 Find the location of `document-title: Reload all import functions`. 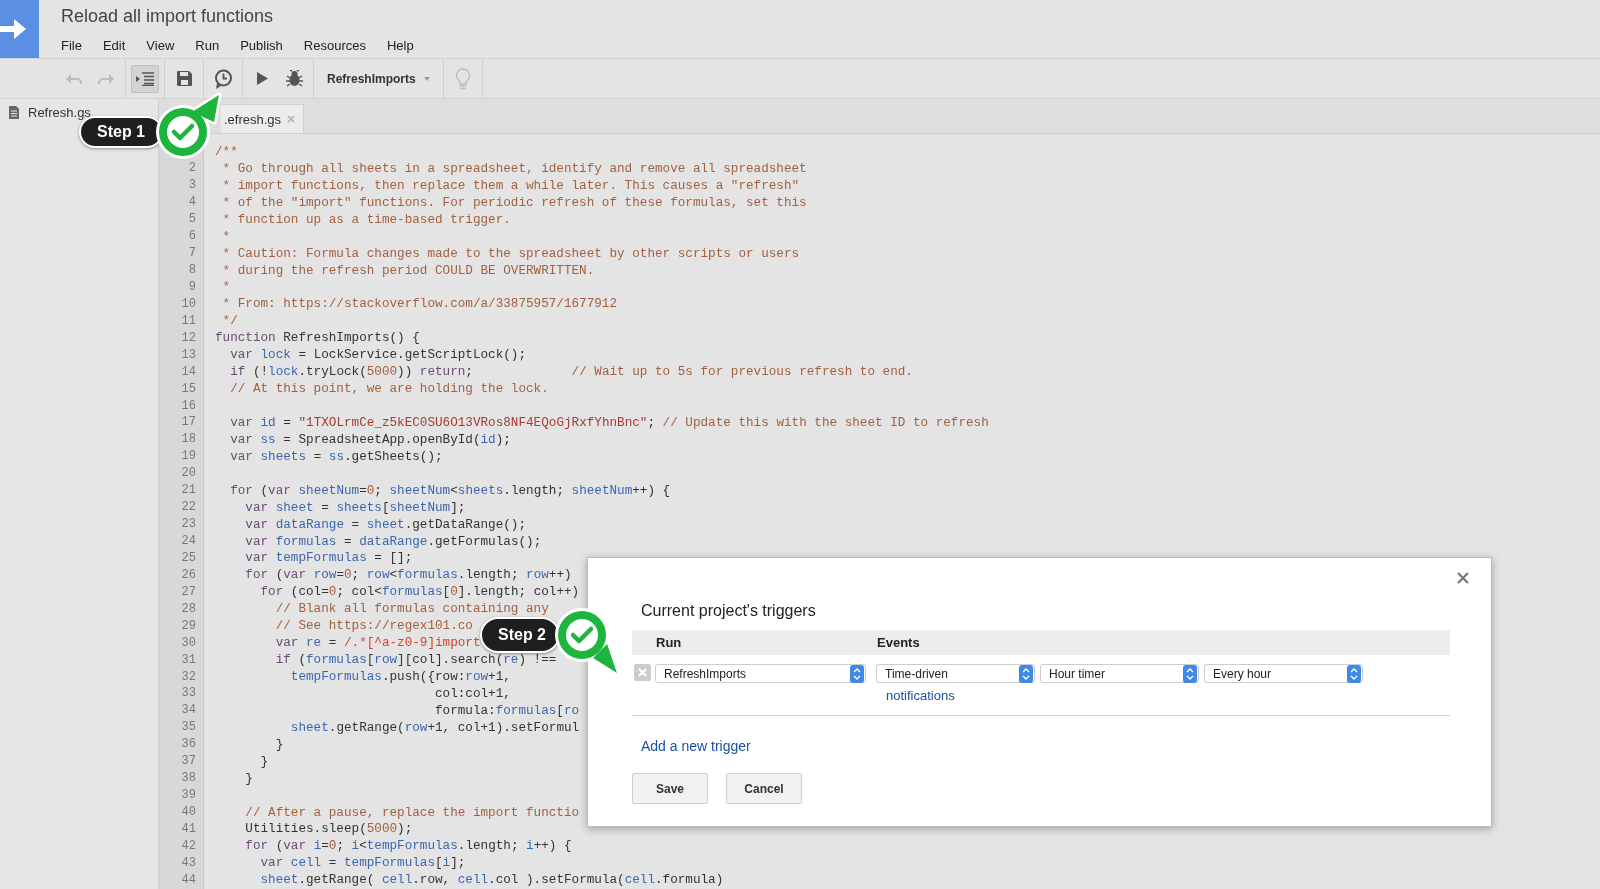

document-title: Reload all import functions is located at coordinates (168, 17).